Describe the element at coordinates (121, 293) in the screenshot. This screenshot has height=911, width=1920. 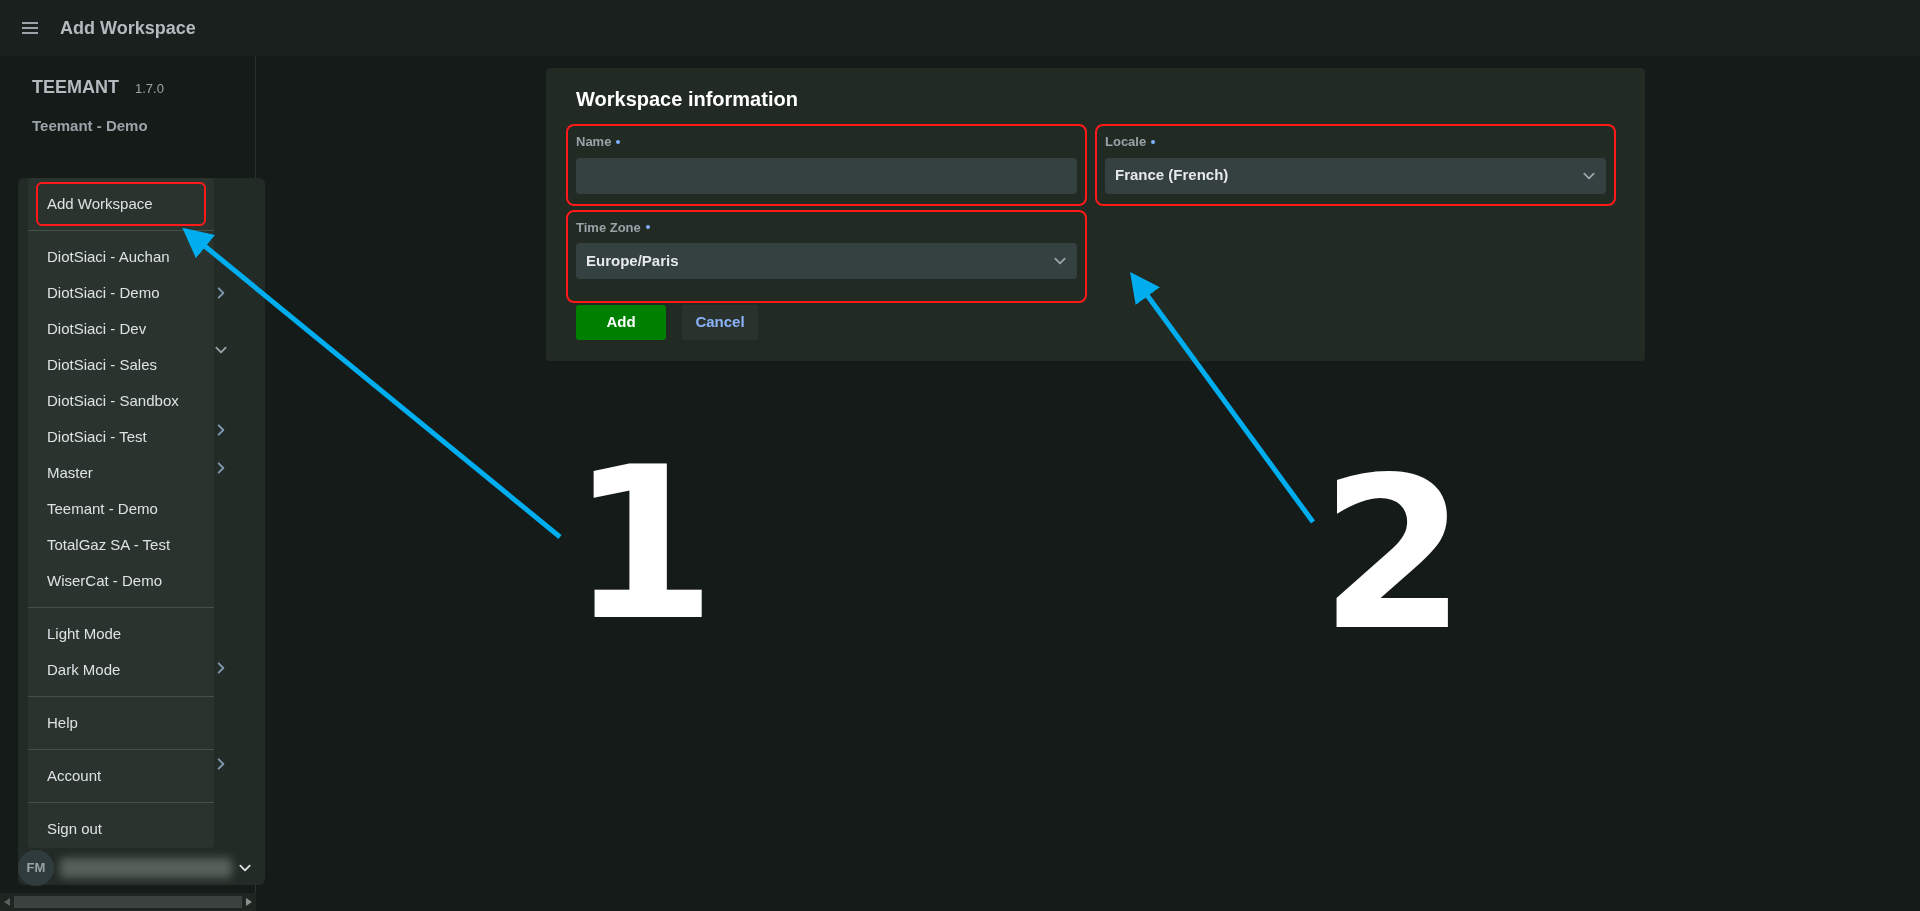
I see `menu-item: DiotSiaci - Demo` at that location.